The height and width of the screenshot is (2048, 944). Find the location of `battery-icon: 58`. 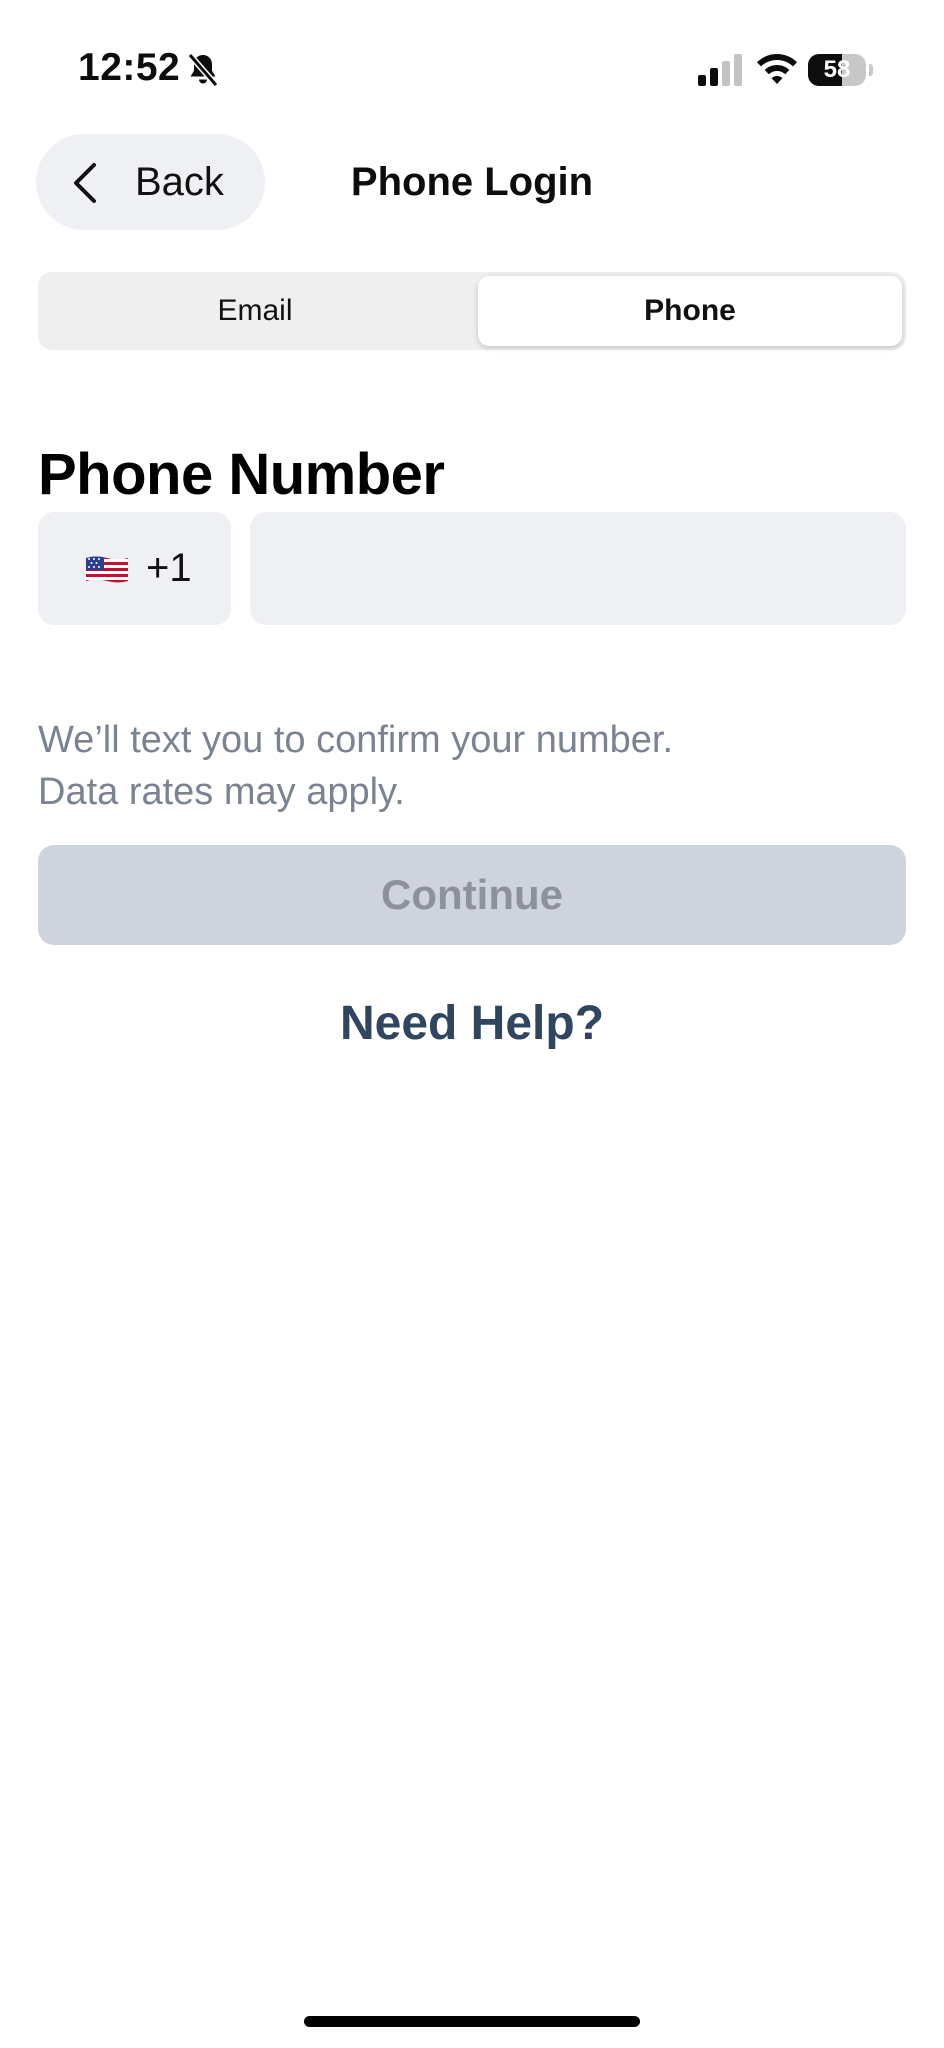

battery-icon: 58 is located at coordinates (841, 70).